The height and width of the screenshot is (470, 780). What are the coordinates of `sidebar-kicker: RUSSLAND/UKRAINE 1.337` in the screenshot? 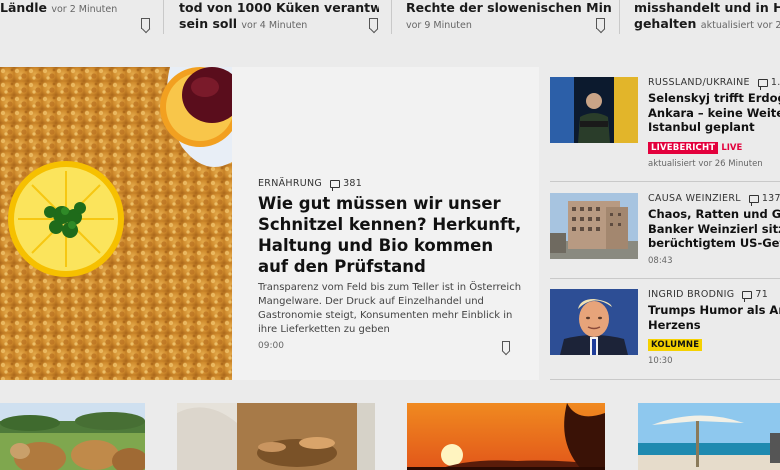 It's located at (714, 83).